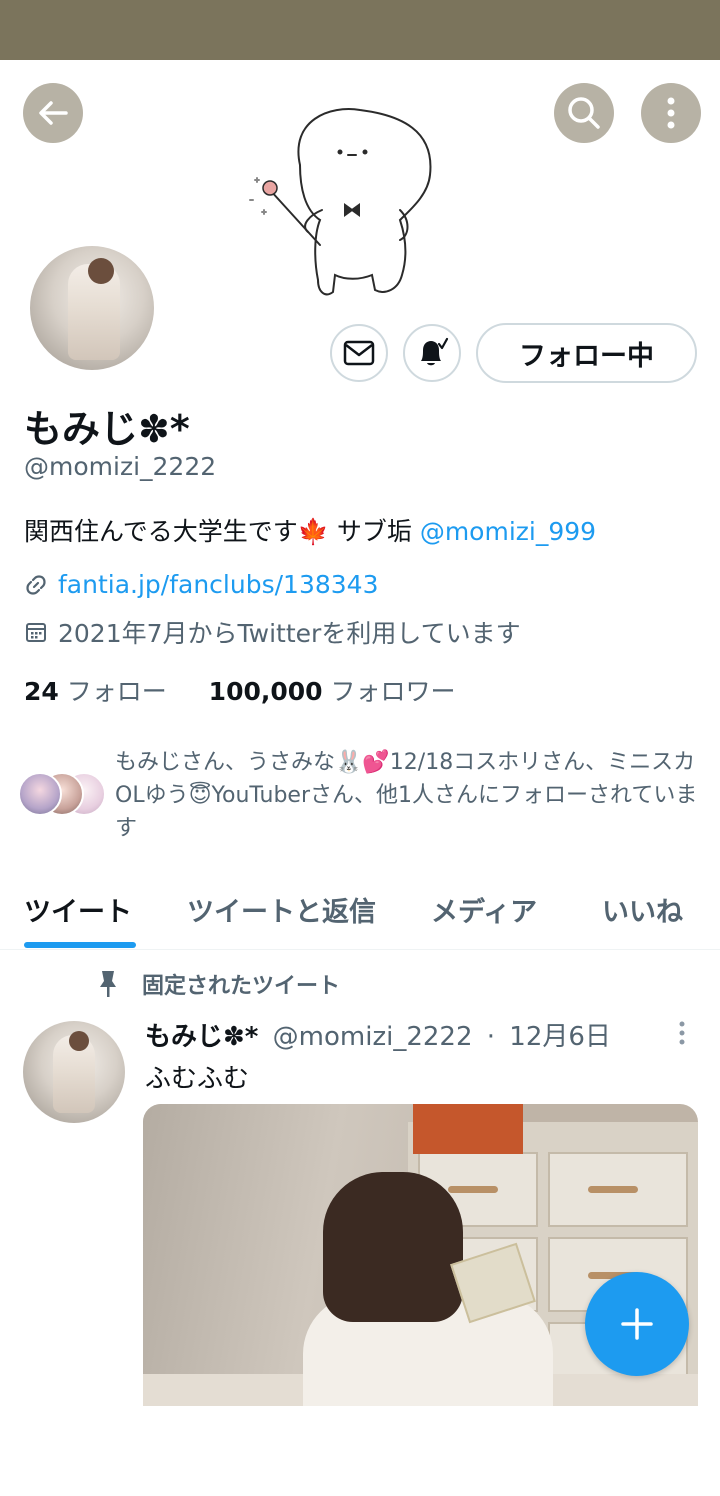 Image resolution: width=720 pixels, height=1496 pixels. I want to click on profile-tabs: ツイート ツイートと返信 メディア いいね, so click(360, 910).